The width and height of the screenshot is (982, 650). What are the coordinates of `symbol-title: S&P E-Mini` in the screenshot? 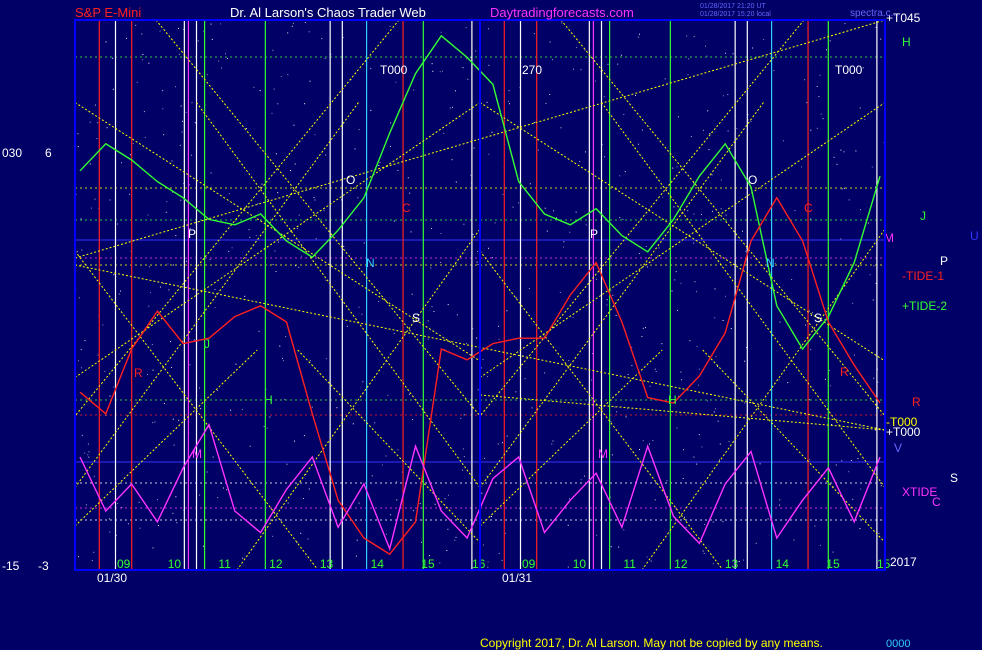 It's located at (108, 12).